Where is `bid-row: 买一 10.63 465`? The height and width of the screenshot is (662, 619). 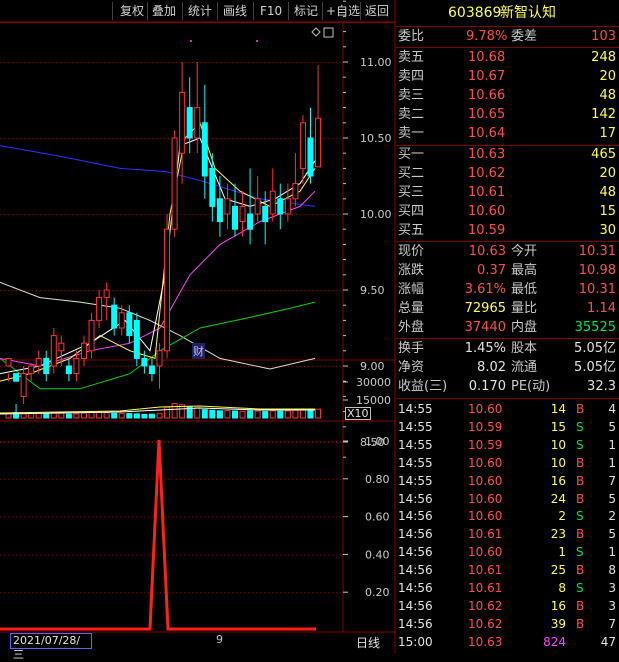
bid-row: 买一 10.63 465 is located at coordinates (507, 155).